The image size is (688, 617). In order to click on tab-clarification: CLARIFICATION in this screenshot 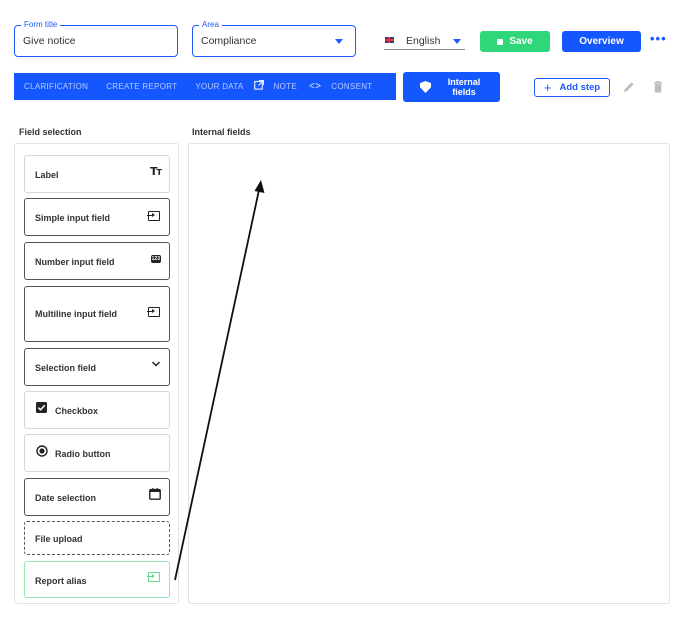, I will do `click(56, 86)`.